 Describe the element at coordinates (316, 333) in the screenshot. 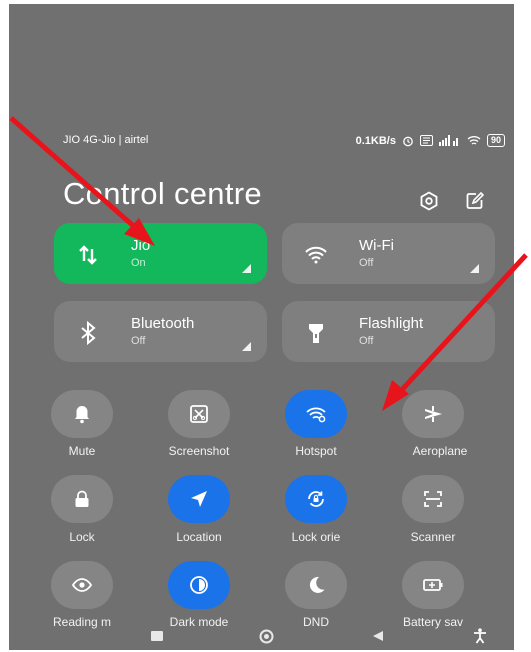

I see `flashlight-icon` at that location.